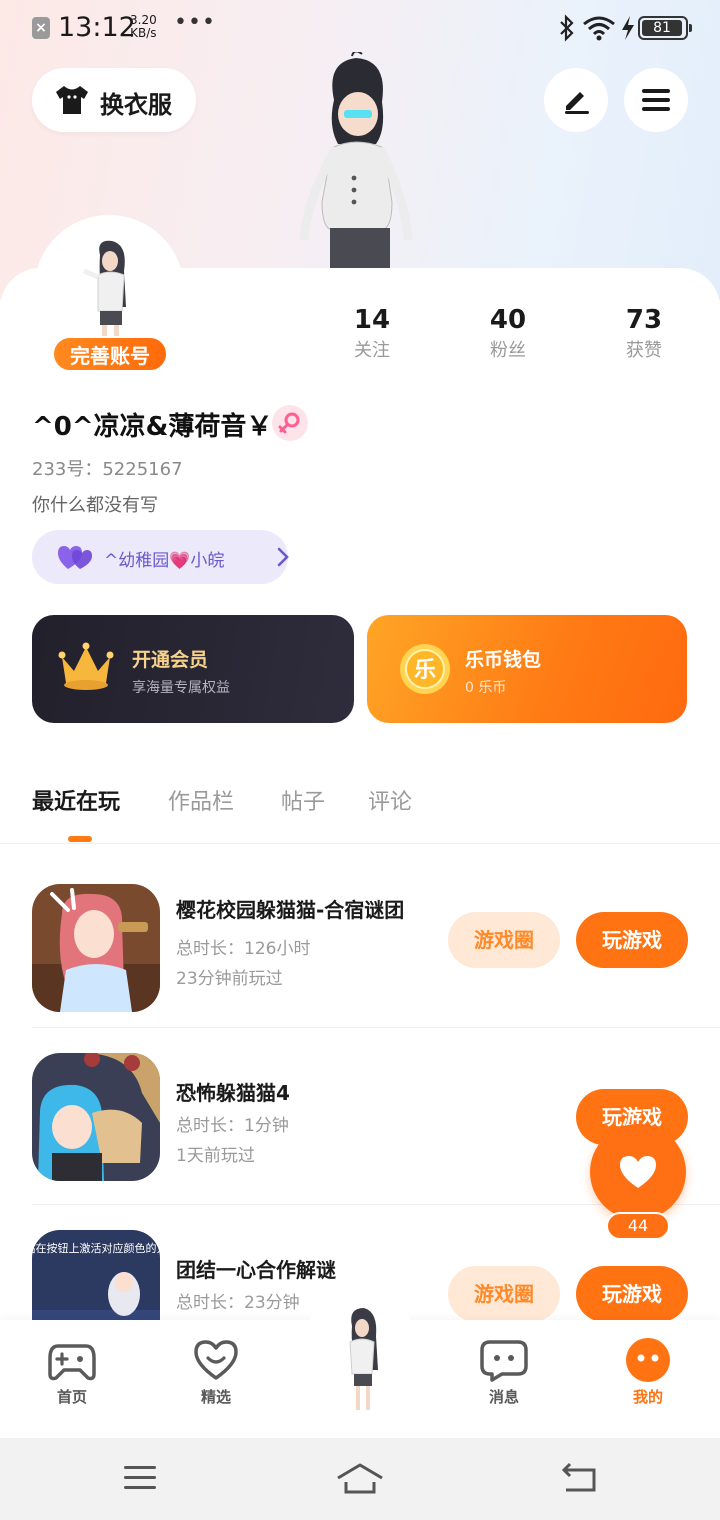 This screenshot has height=1520, width=720. I want to click on like-count: 44, so click(638, 1226).